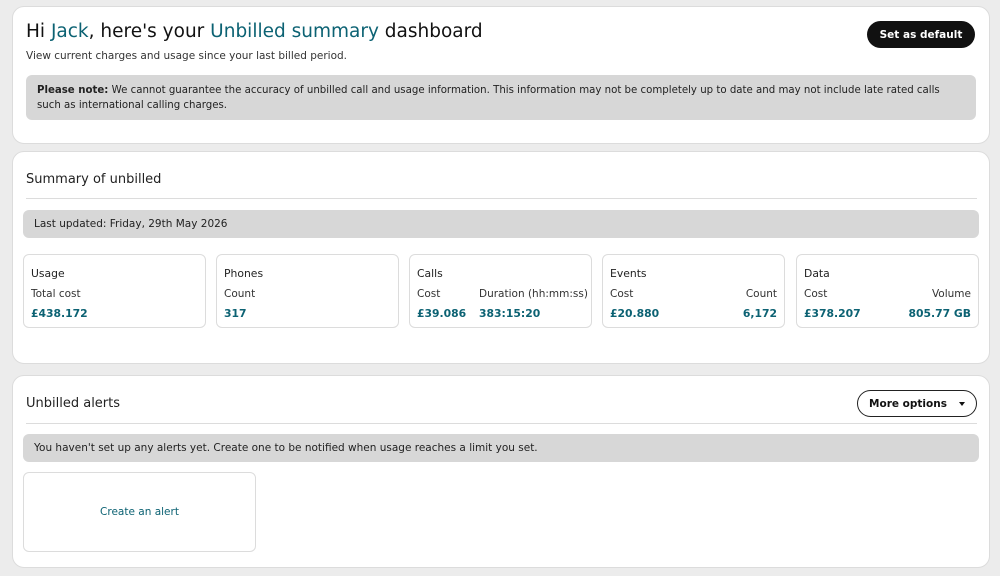  Describe the element at coordinates (294, 31) in the screenshot. I see `page-name: Unbilled summary` at that location.